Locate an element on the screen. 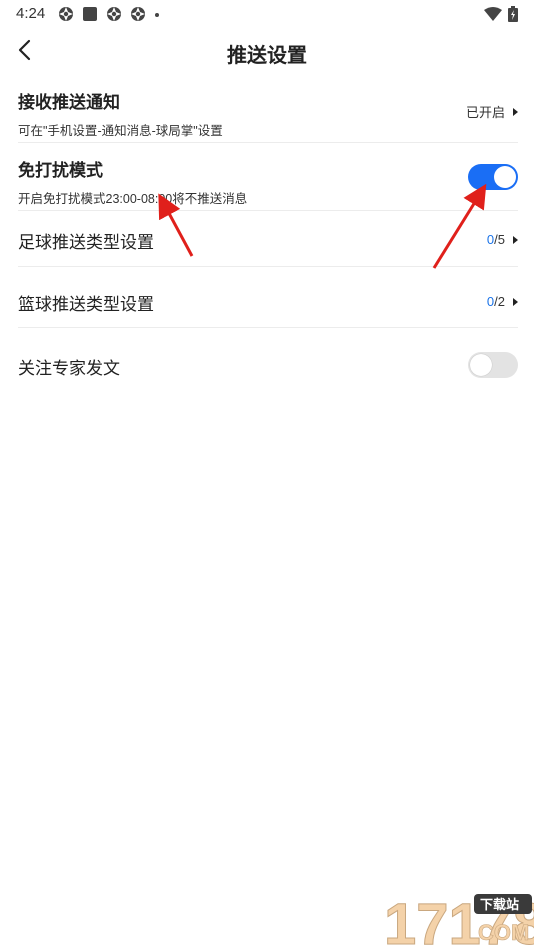 The width and height of the screenshot is (534, 950). receive-status-label: 已开启 is located at coordinates (485, 112).